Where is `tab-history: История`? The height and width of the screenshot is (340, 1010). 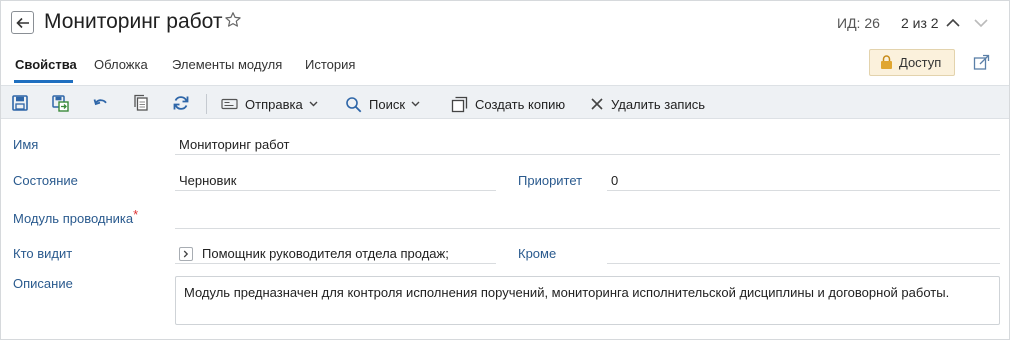
tab-history: История is located at coordinates (330, 64).